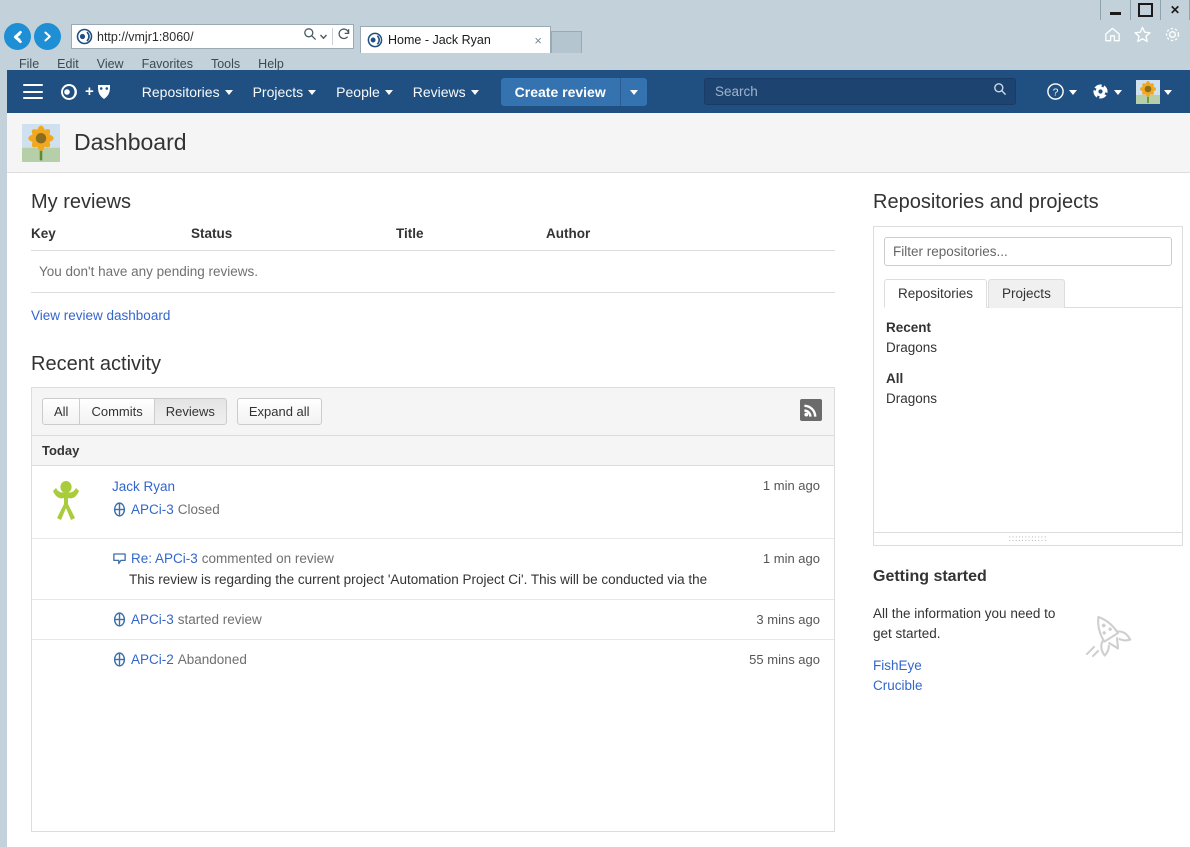 This screenshot has height=847, width=1190. I want to click on tab-projects: Projects, so click(1026, 293).